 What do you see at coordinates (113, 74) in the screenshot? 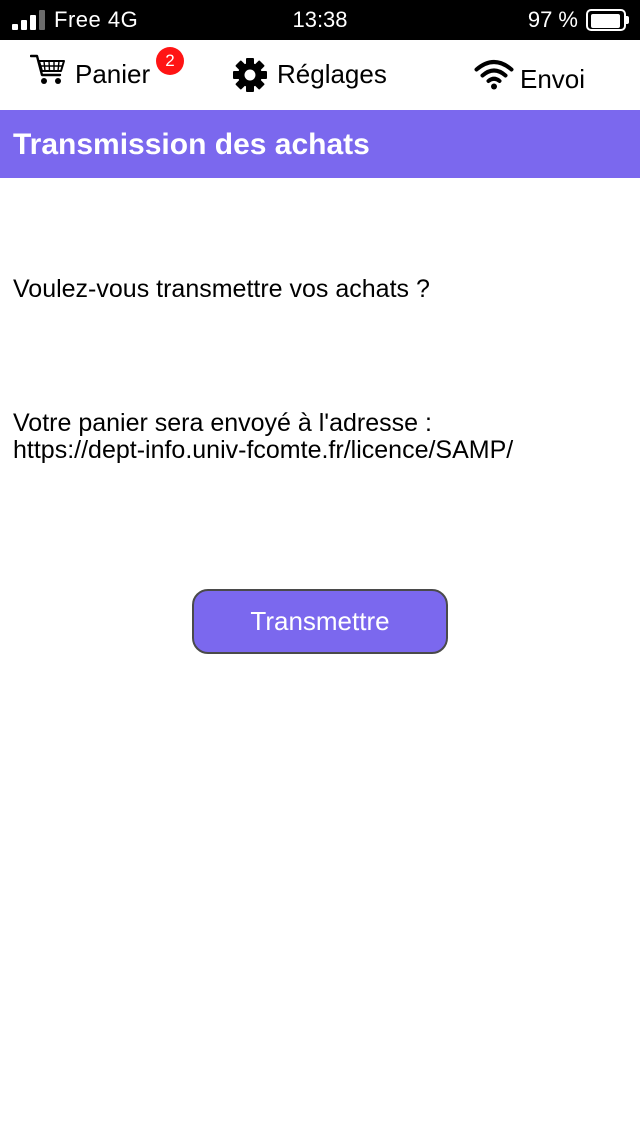
I see `cart-label: Panier` at bounding box center [113, 74].